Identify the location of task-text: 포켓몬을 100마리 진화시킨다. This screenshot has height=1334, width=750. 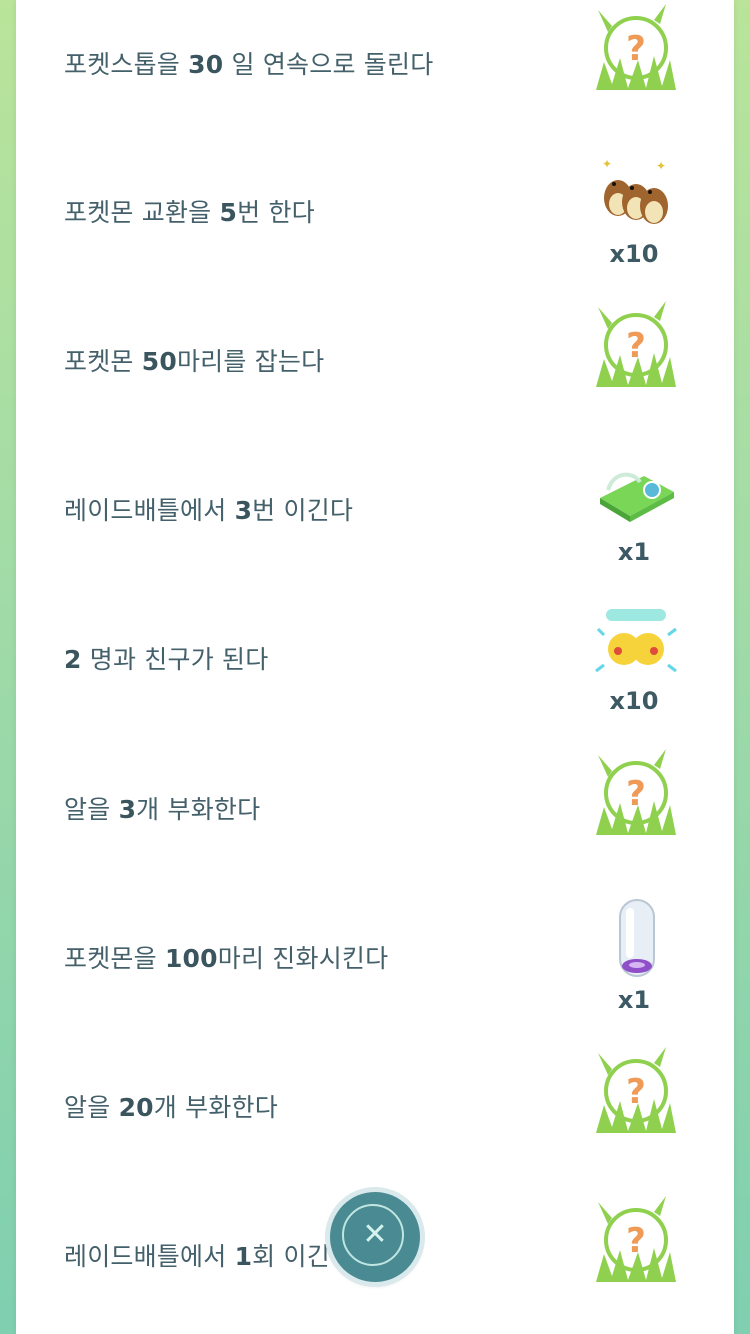
(226, 958).